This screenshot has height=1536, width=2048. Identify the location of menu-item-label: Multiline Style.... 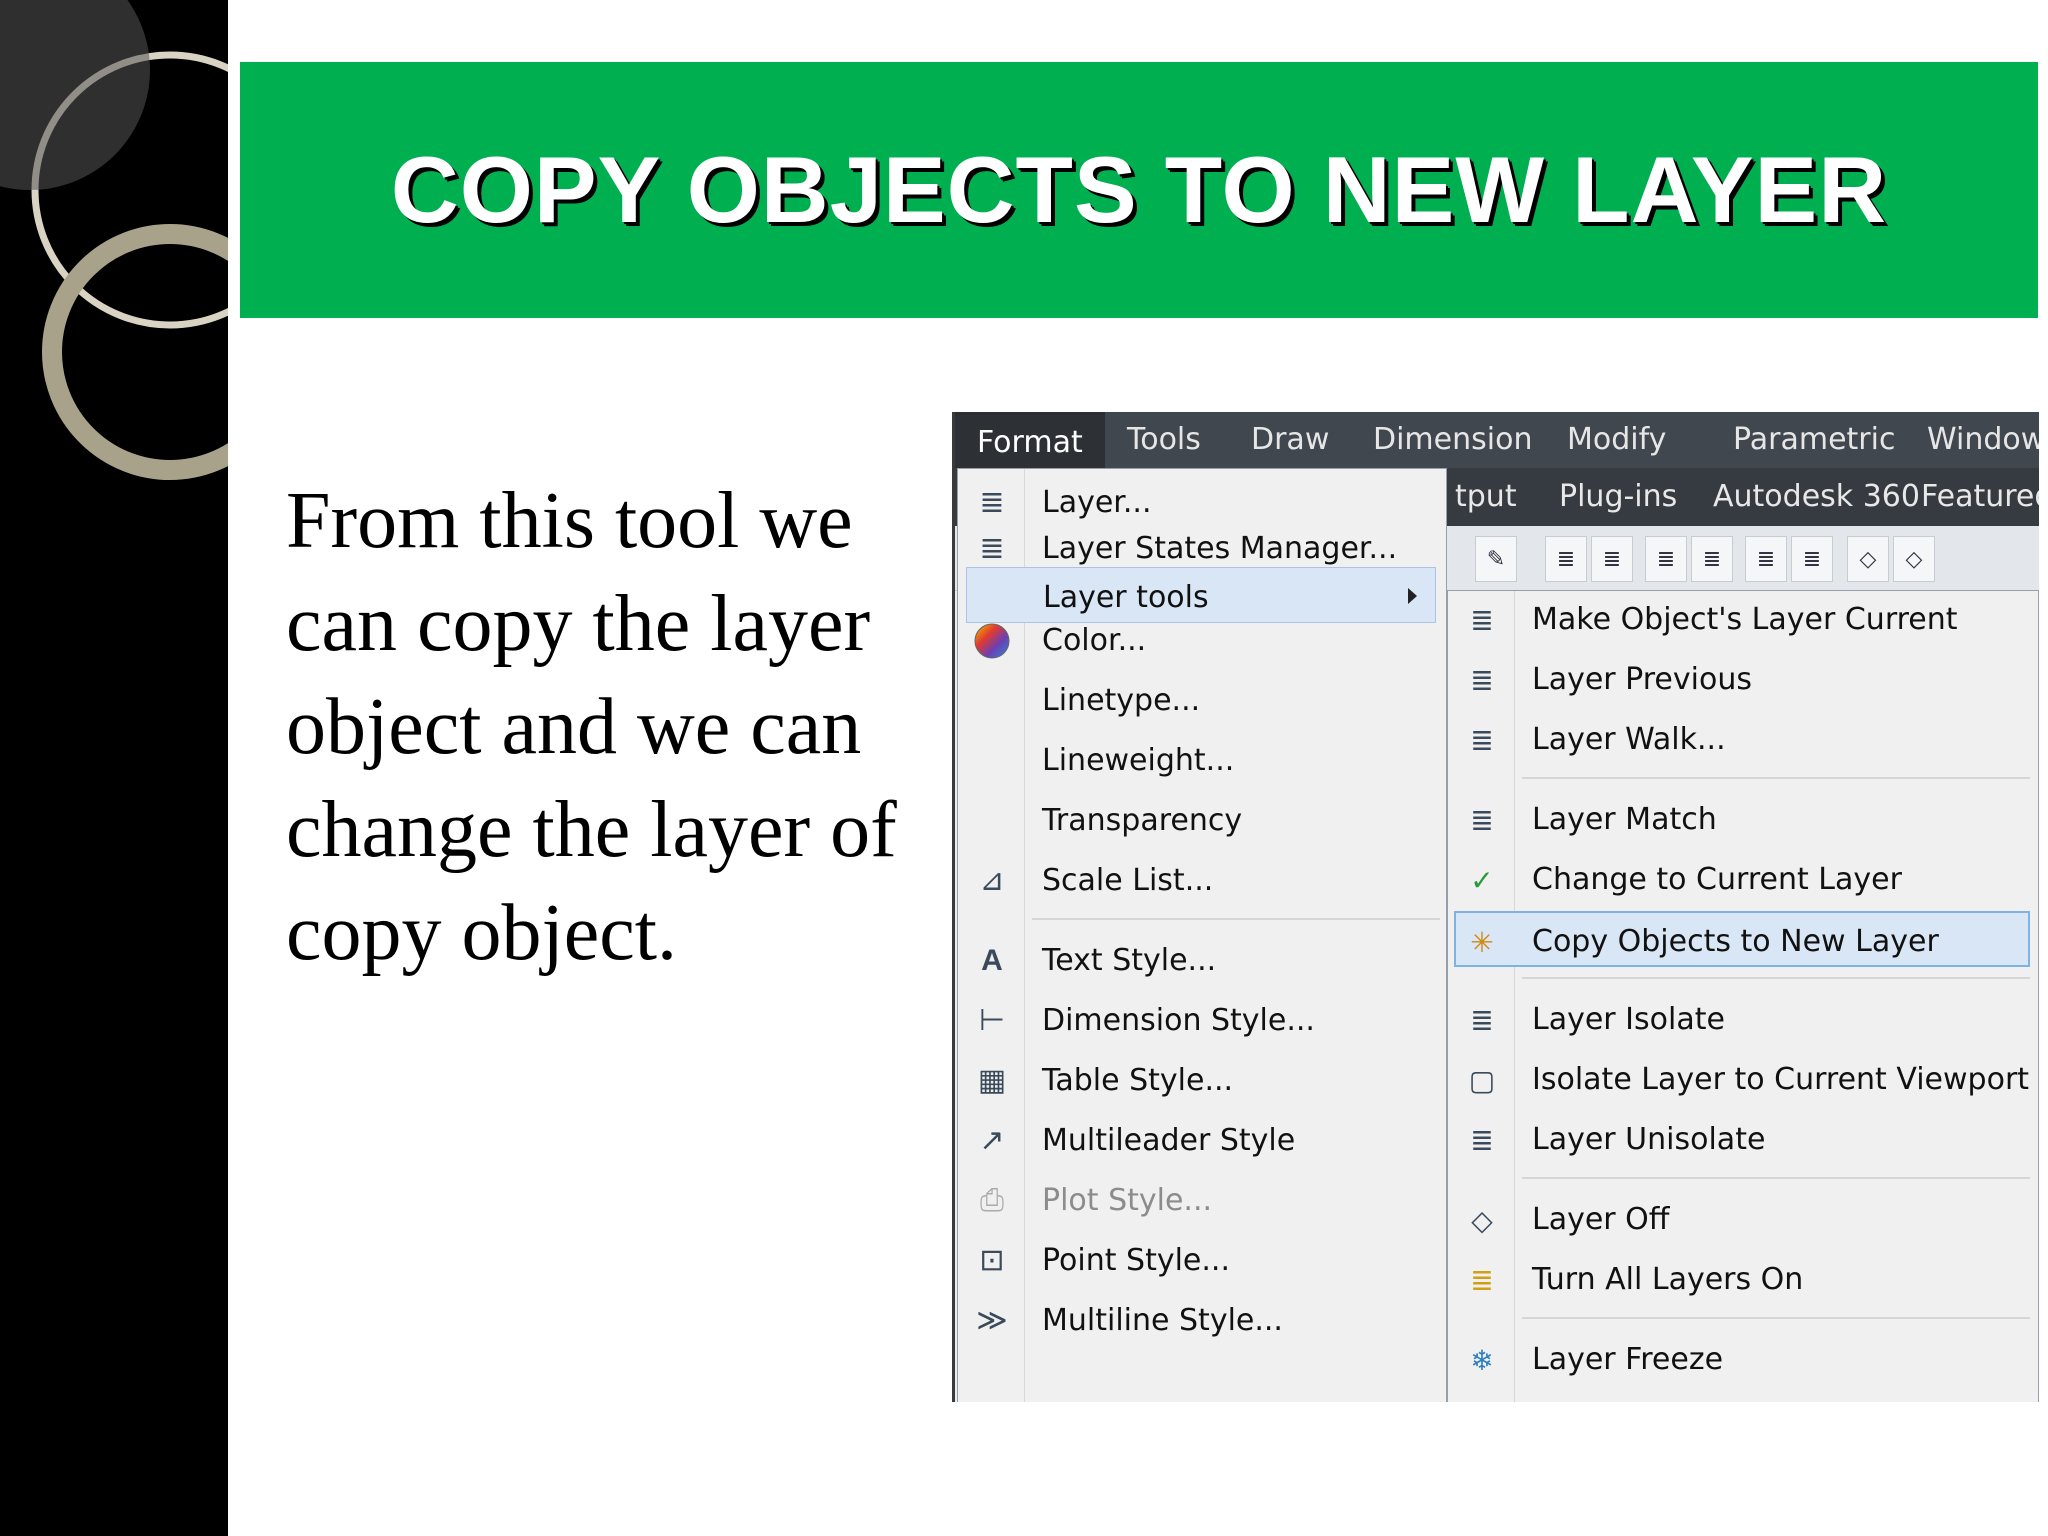
(1162, 1320).